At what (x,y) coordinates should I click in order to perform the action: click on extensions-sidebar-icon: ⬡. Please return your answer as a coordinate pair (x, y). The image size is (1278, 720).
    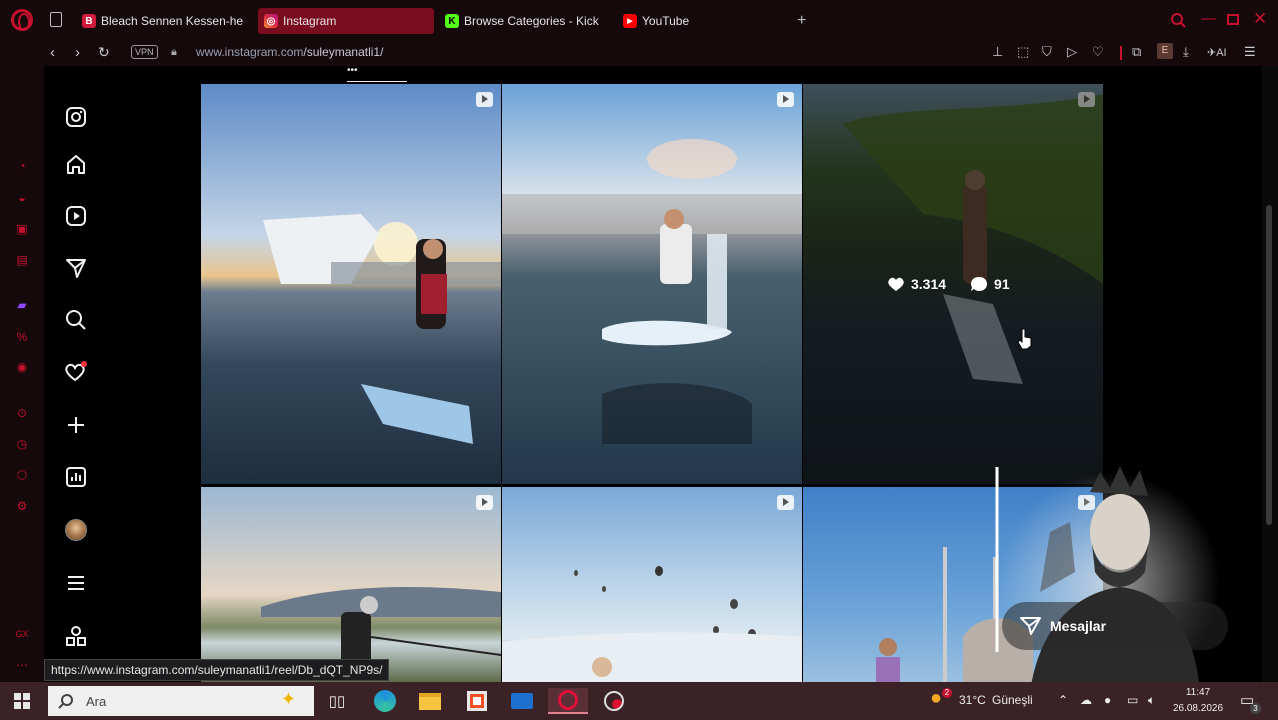
    Looking at the image, I should click on (22, 476).